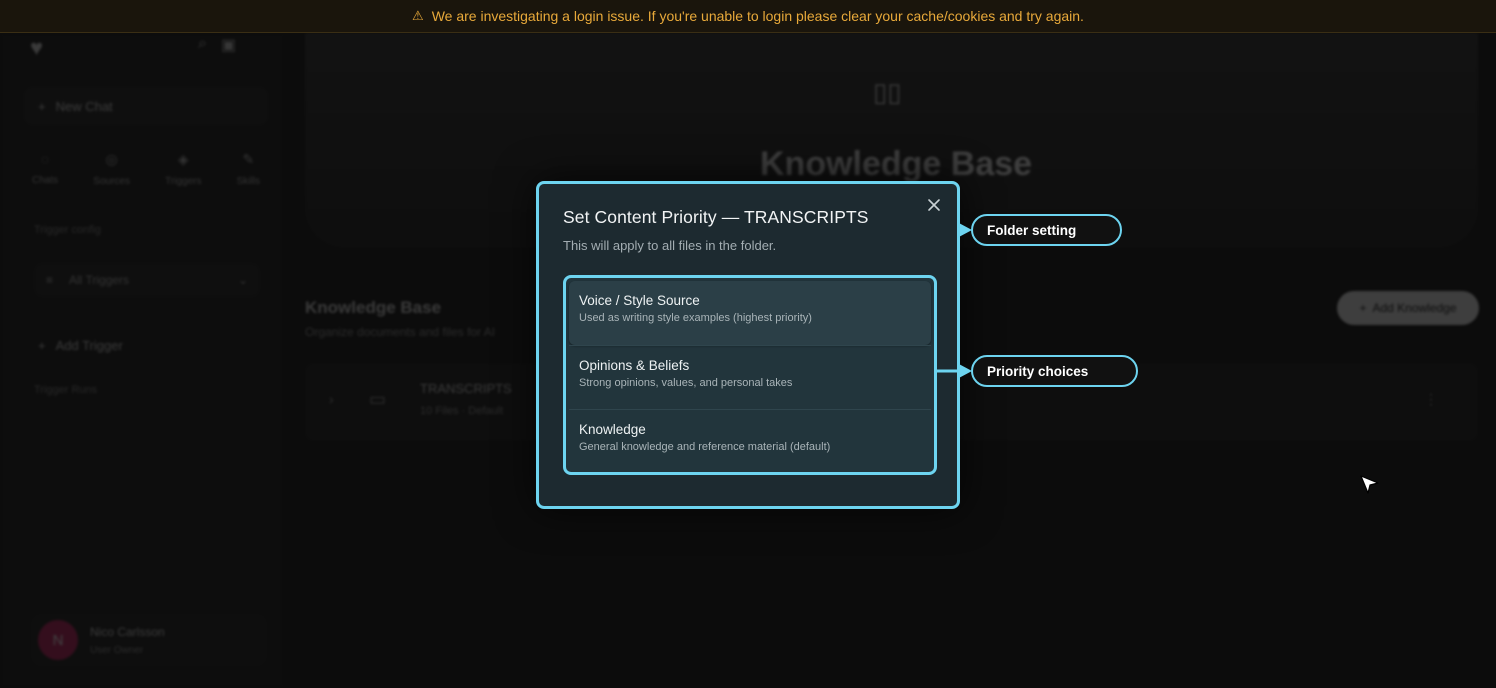 Image resolution: width=1496 pixels, height=688 pixels. What do you see at coordinates (1038, 371) in the screenshot?
I see `callout-priority-choices-text: Priority choices` at bounding box center [1038, 371].